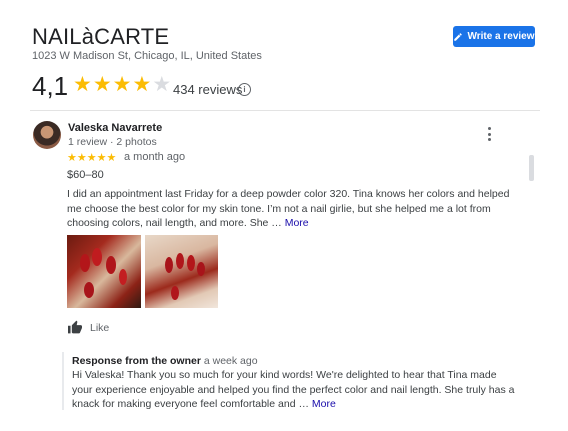 Image resolution: width=568 pixels, height=431 pixels. Describe the element at coordinates (115, 128) in the screenshot. I see `reviewer-name: Valeska Navarrete` at that location.